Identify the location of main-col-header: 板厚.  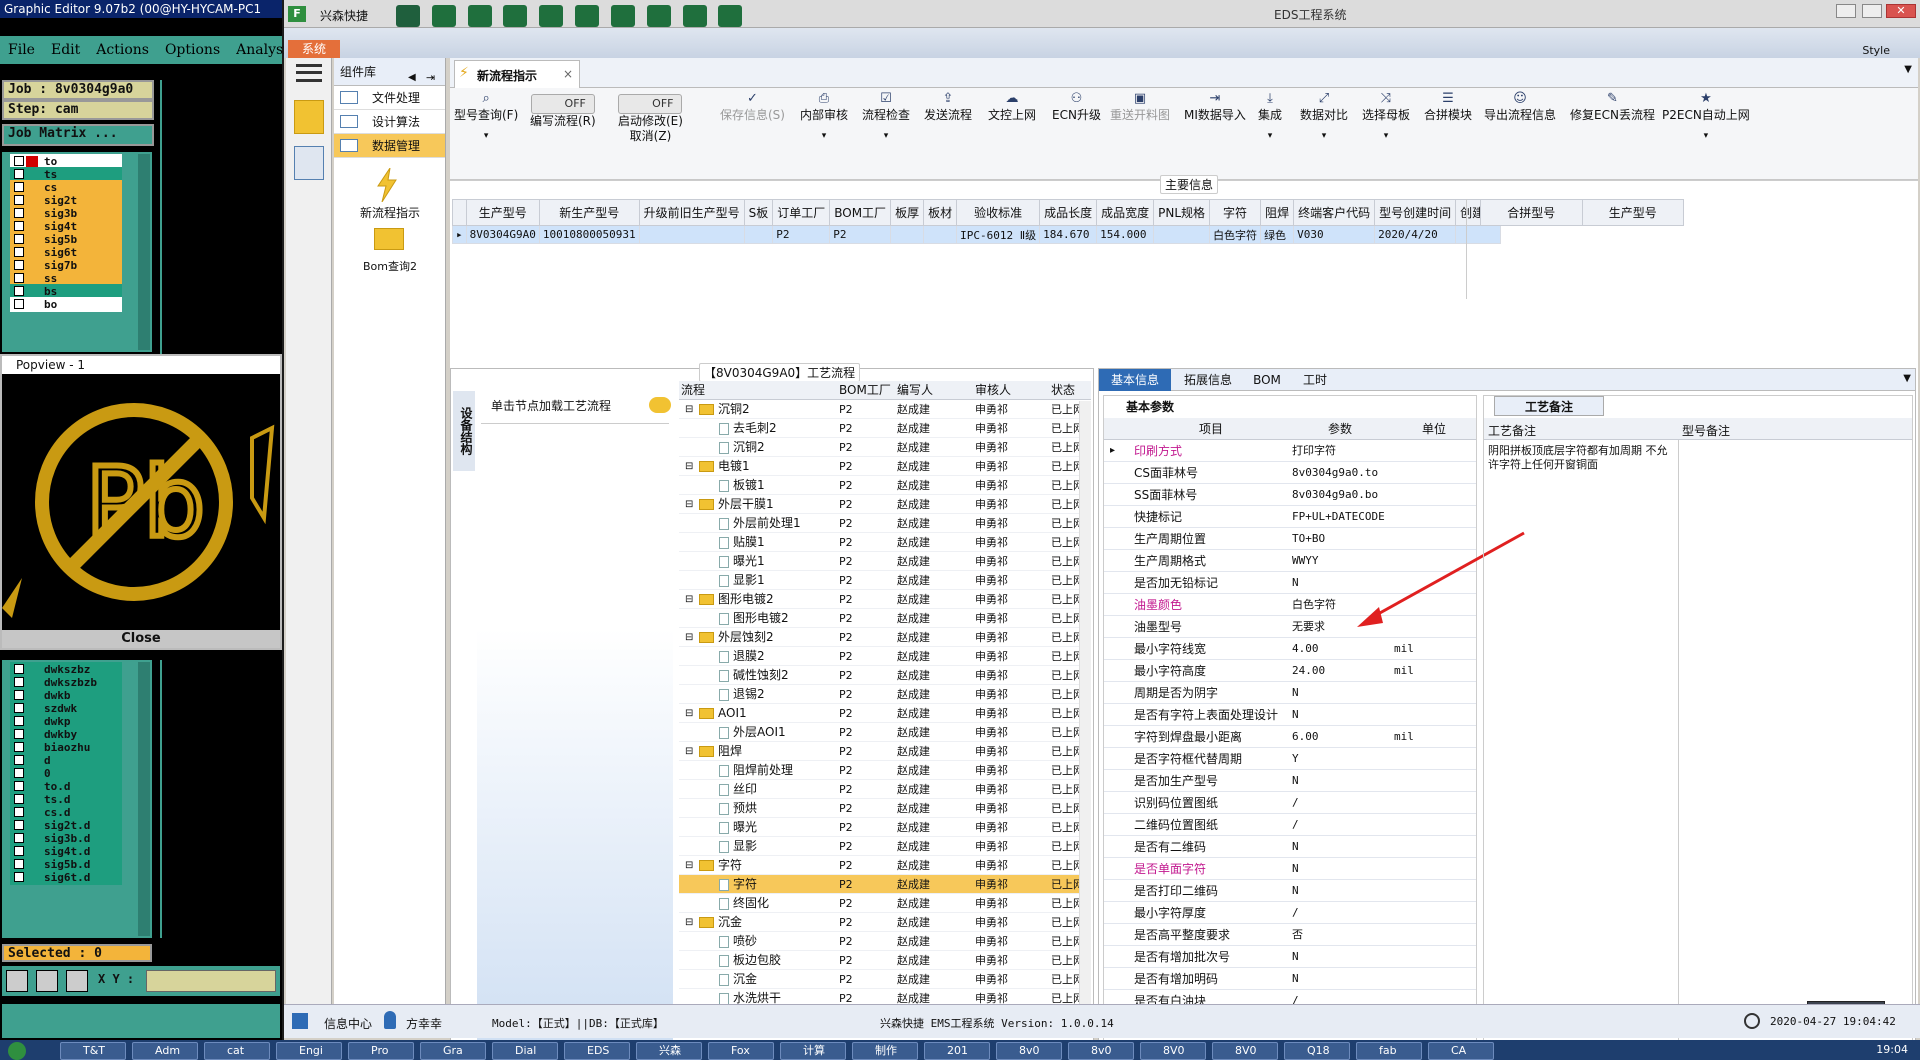
(907, 212).